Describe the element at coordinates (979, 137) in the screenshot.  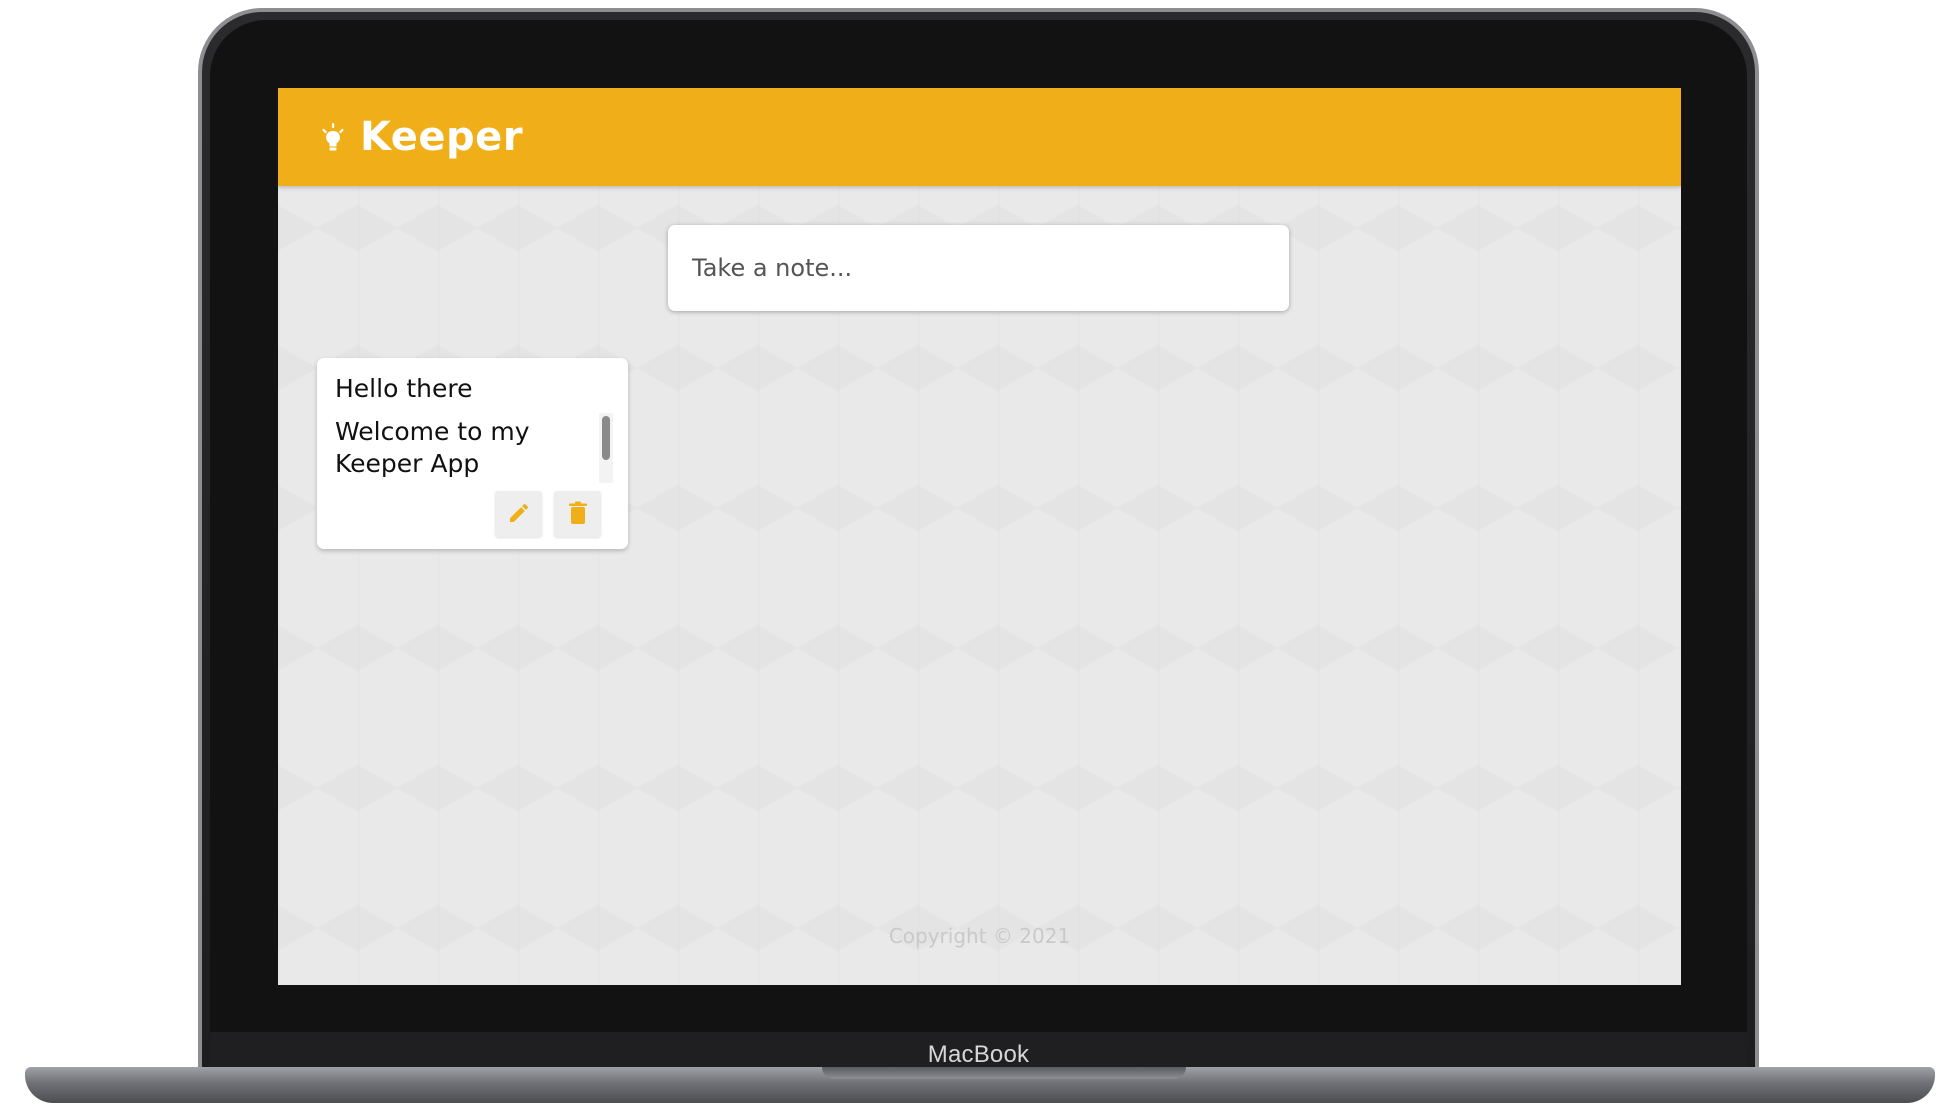
I see `app-header: Keeper` at that location.